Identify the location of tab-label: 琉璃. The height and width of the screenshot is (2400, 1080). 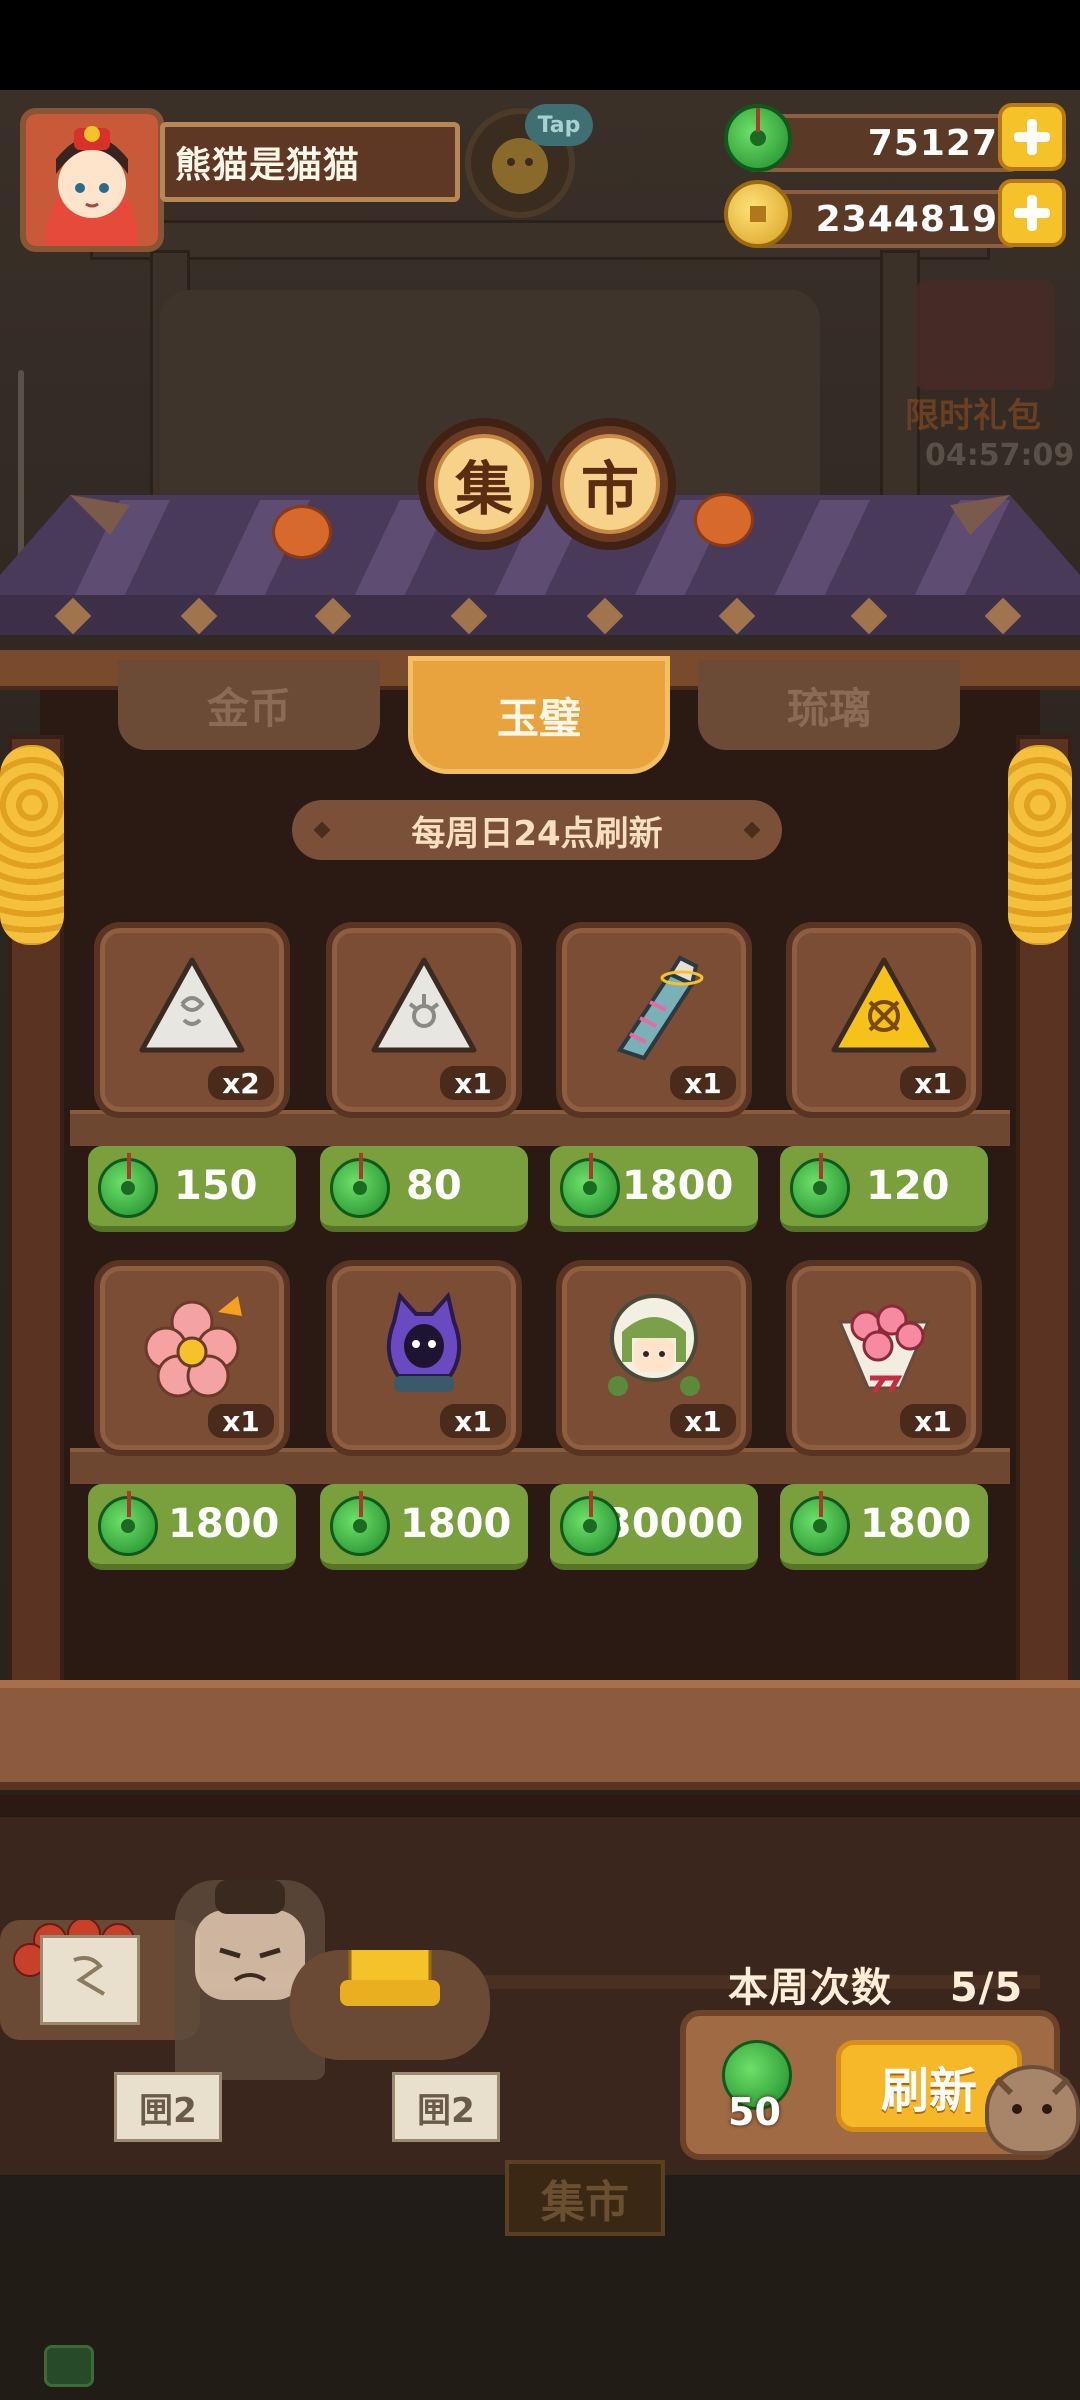
(828, 708).